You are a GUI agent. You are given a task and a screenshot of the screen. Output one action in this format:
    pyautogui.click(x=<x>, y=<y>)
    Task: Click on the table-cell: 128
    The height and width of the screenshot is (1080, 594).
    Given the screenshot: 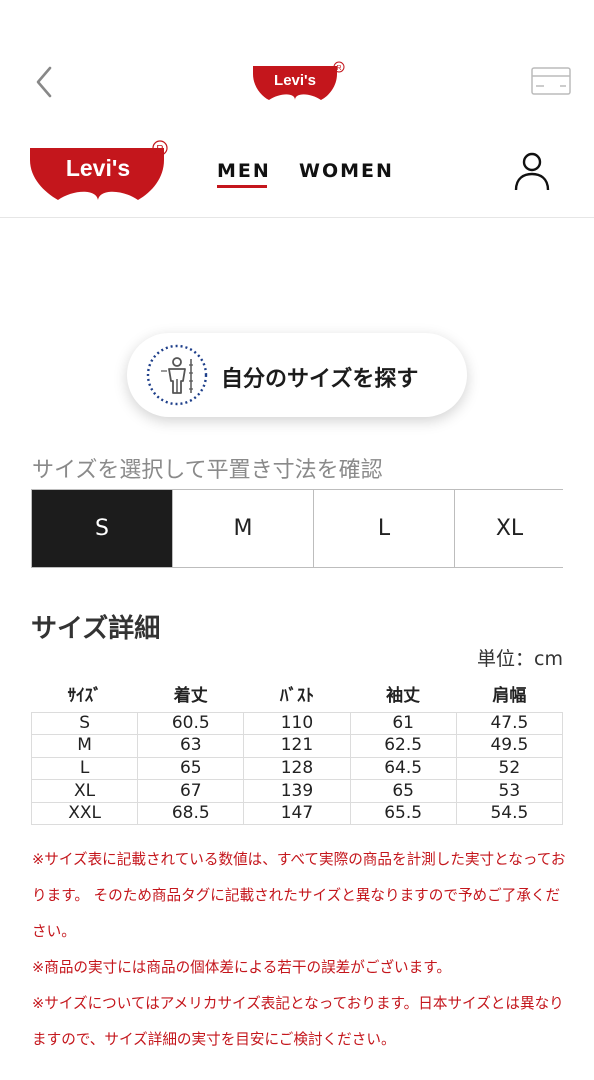 What is the action you would take?
    pyautogui.click(x=297, y=768)
    